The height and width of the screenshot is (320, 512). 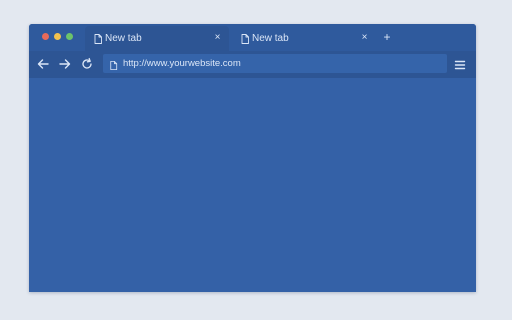 What do you see at coordinates (460, 64) in the screenshot?
I see `hamburger-menu-icon` at bounding box center [460, 64].